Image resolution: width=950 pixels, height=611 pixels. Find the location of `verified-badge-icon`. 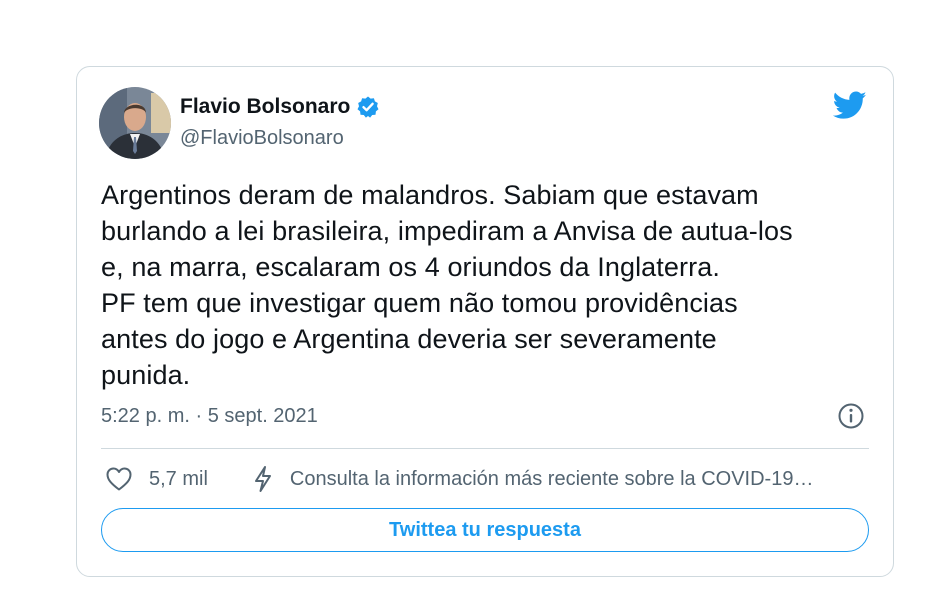

verified-badge-icon is located at coordinates (368, 107).